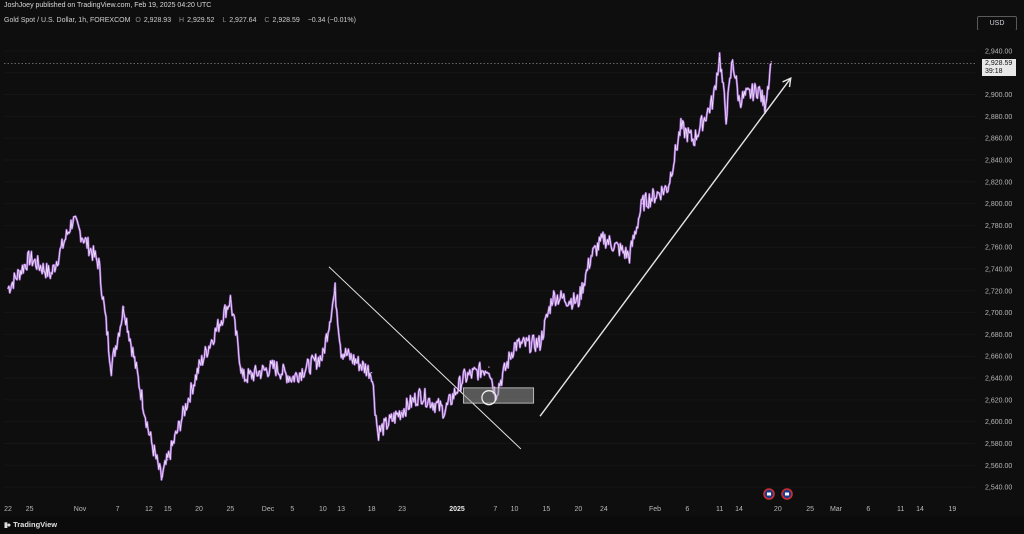  What do you see at coordinates (836, 509) in the screenshot?
I see `x-tick-label: Mar` at bounding box center [836, 509].